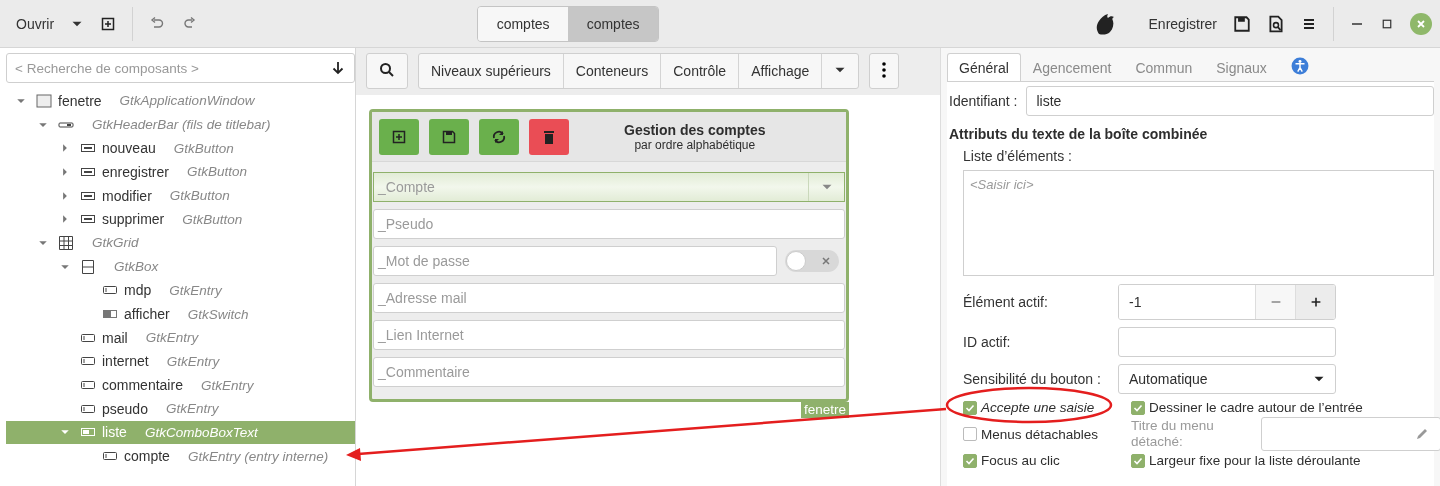  What do you see at coordinates (147, 456) in the screenshot?
I see `widget-name: compte` at bounding box center [147, 456].